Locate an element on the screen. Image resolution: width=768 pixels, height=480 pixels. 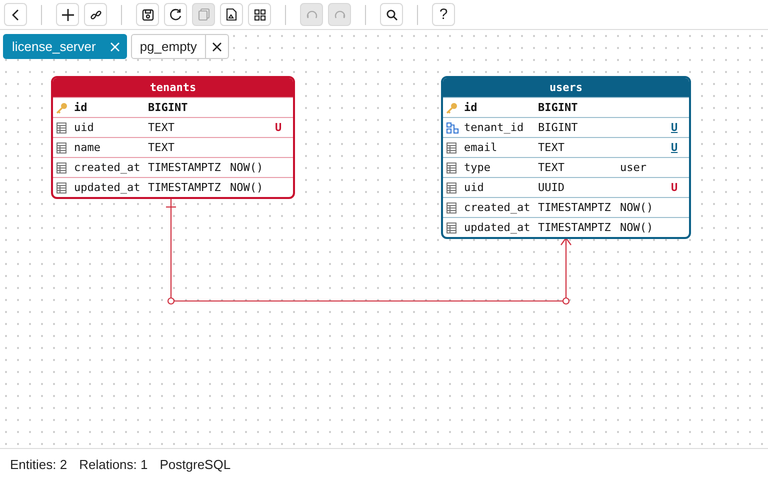
grid-icon is located at coordinates (260, 14).